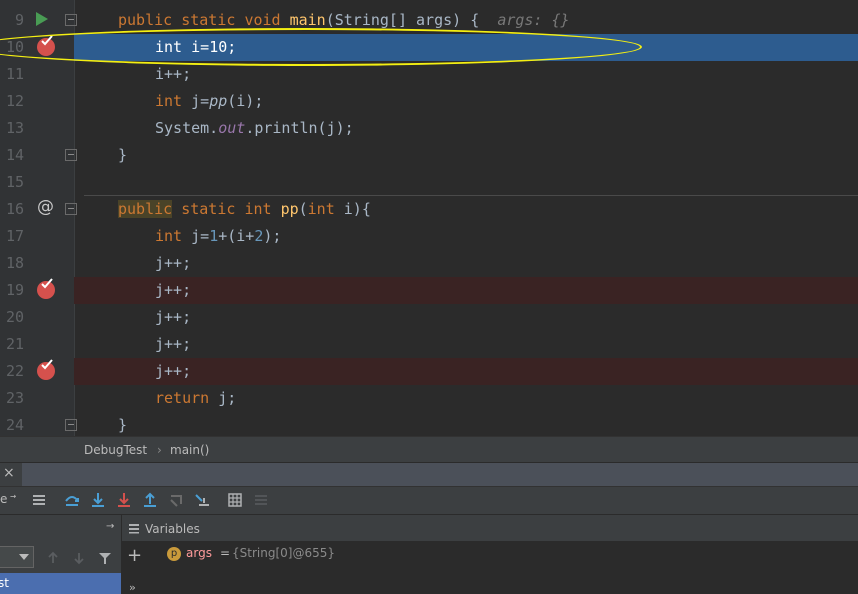 The image size is (858, 594). What do you see at coordinates (42, 19) in the screenshot?
I see `run-gutter-icon` at bounding box center [42, 19].